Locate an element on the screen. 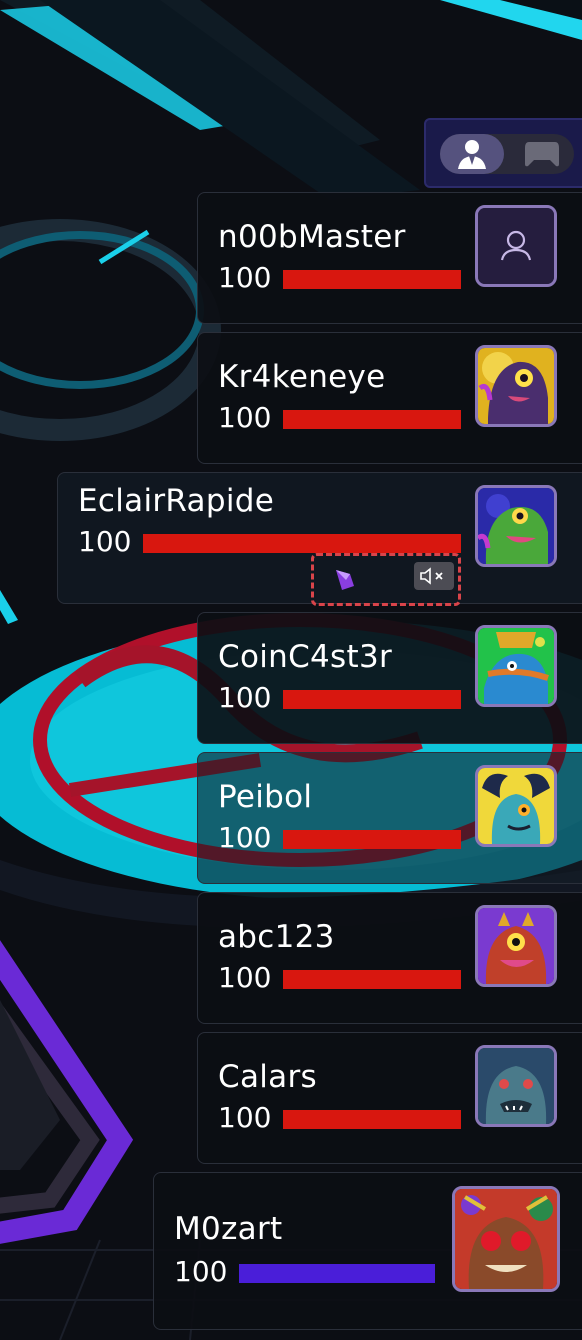  player-view-button is located at coordinates (472, 154).